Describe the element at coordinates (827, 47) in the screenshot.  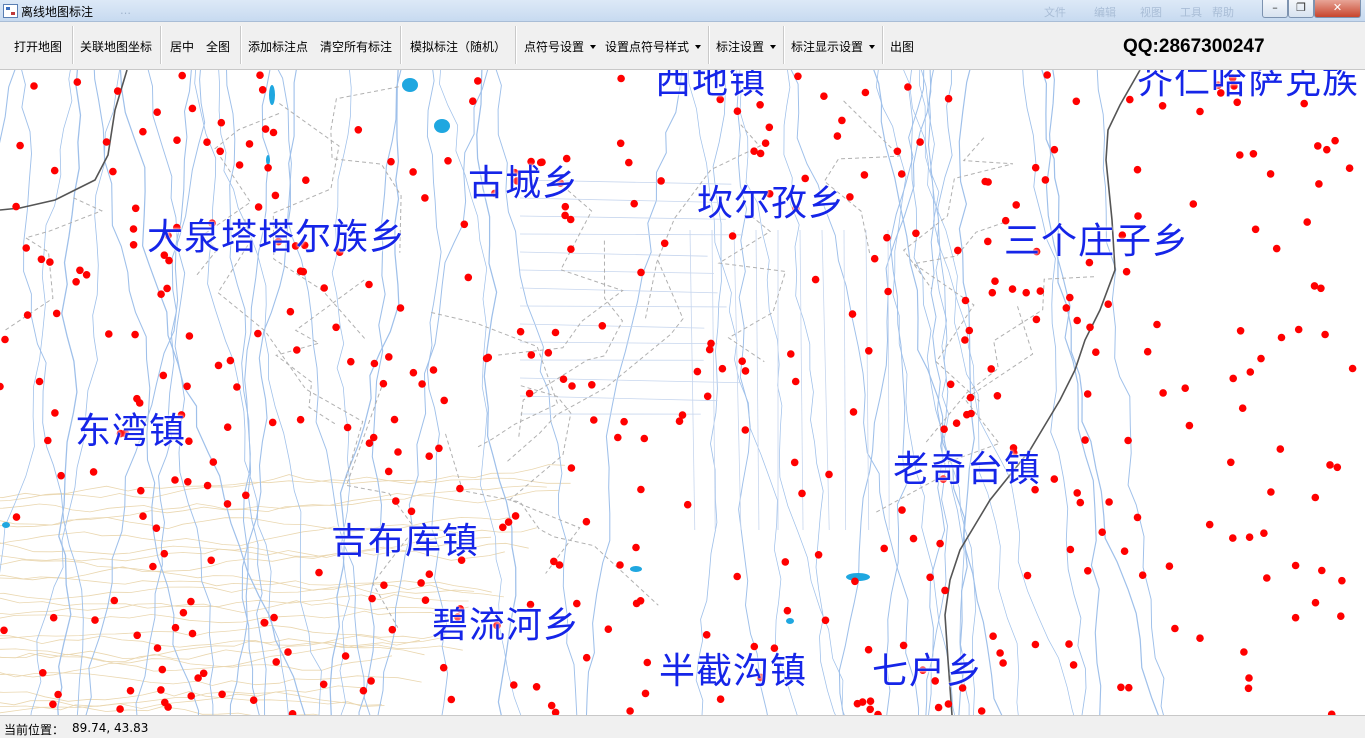
I see `dropdown-label: 标注显示设置` at that location.